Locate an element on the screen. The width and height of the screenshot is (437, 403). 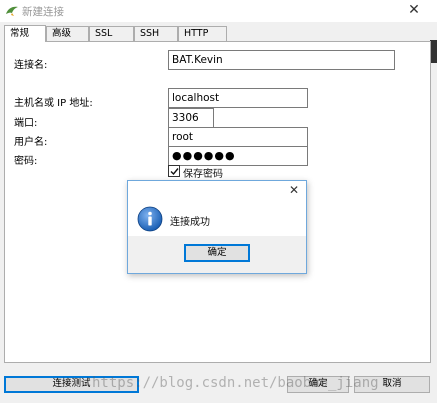
dolphin-icon is located at coordinates (12, 12).